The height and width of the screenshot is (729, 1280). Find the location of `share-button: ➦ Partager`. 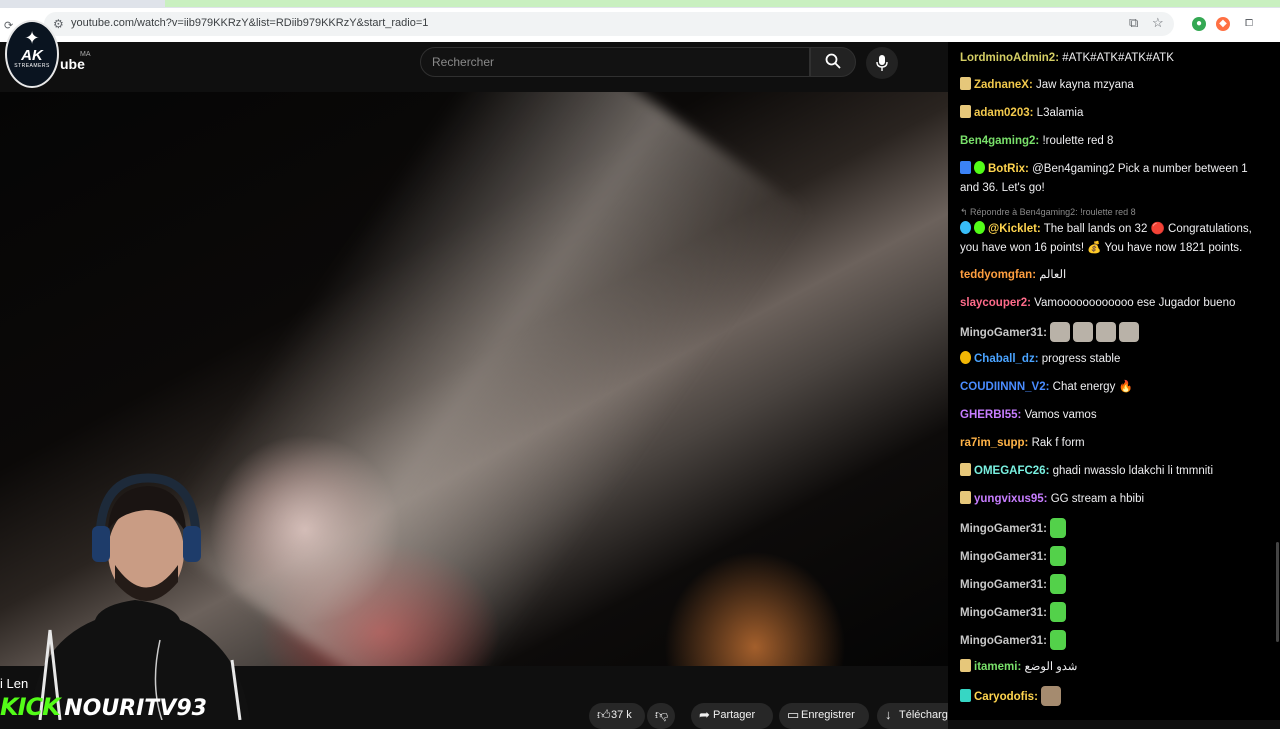

share-button: ➦ Partager is located at coordinates (732, 716).